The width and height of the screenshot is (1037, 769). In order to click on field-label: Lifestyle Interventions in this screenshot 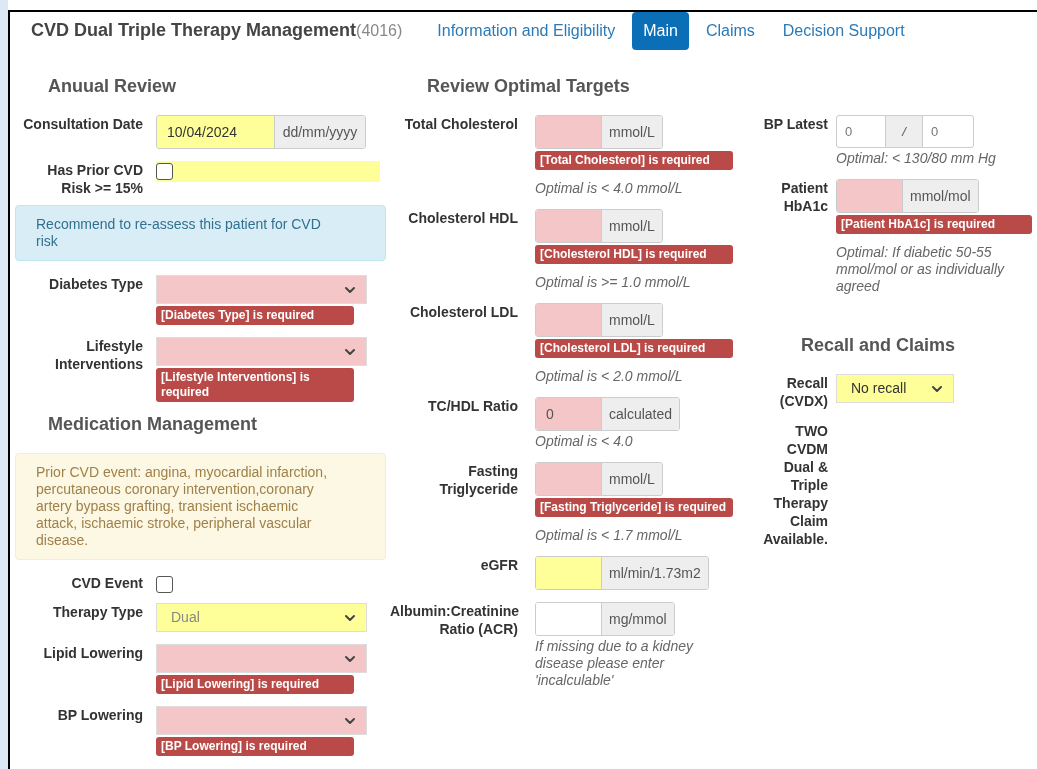, I will do `click(99, 355)`.